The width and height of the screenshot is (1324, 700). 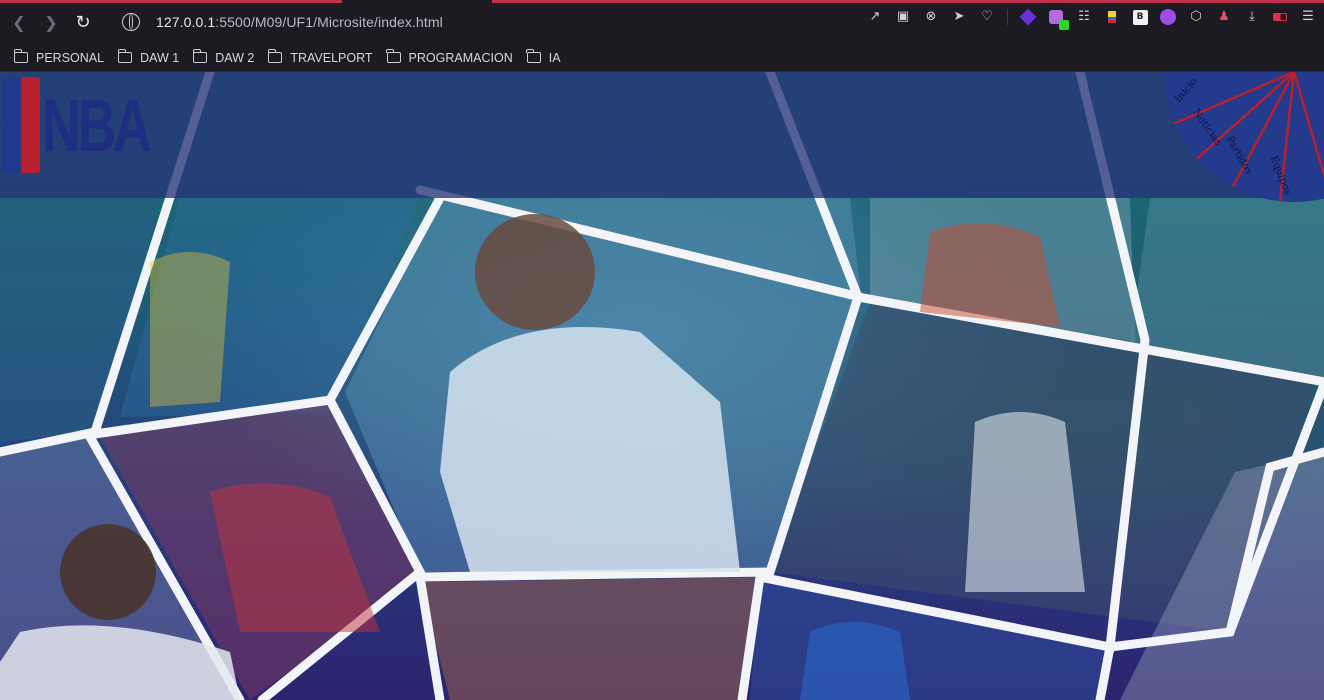 What do you see at coordinates (543, 57) in the screenshot?
I see `bookmark-ia: IA` at bounding box center [543, 57].